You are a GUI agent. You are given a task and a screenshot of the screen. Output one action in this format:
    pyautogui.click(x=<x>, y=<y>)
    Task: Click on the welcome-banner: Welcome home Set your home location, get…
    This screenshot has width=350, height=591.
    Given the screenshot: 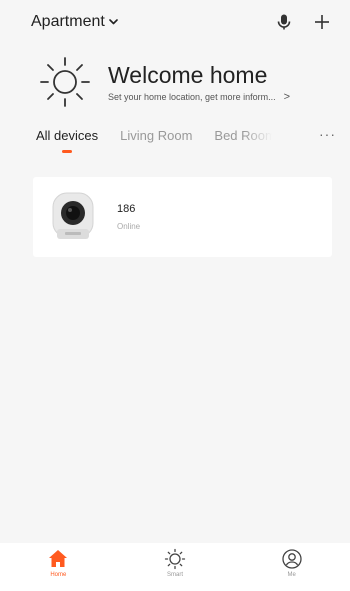 What is the action you would take?
    pyautogui.click(x=175, y=76)
    